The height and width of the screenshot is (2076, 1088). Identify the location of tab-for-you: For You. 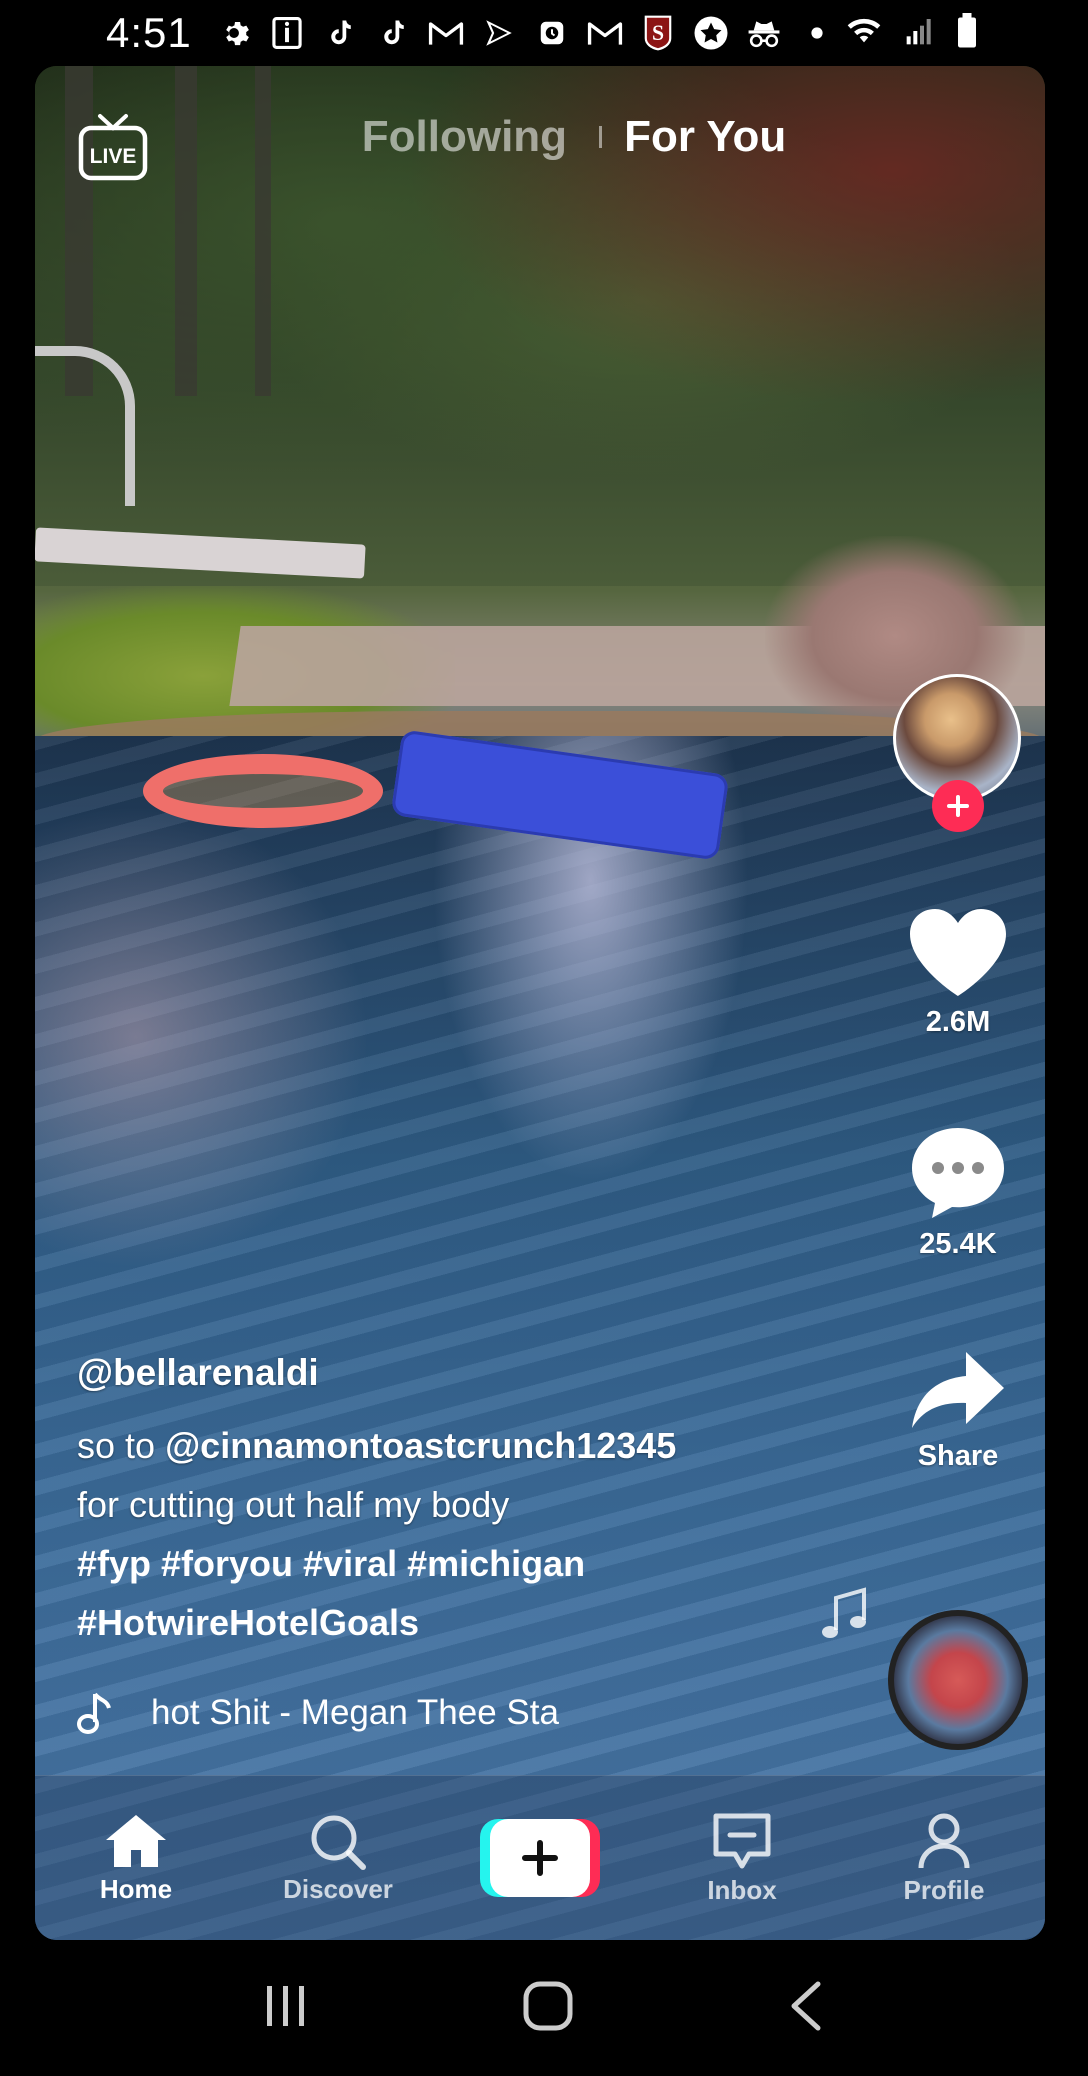
(705, 137).